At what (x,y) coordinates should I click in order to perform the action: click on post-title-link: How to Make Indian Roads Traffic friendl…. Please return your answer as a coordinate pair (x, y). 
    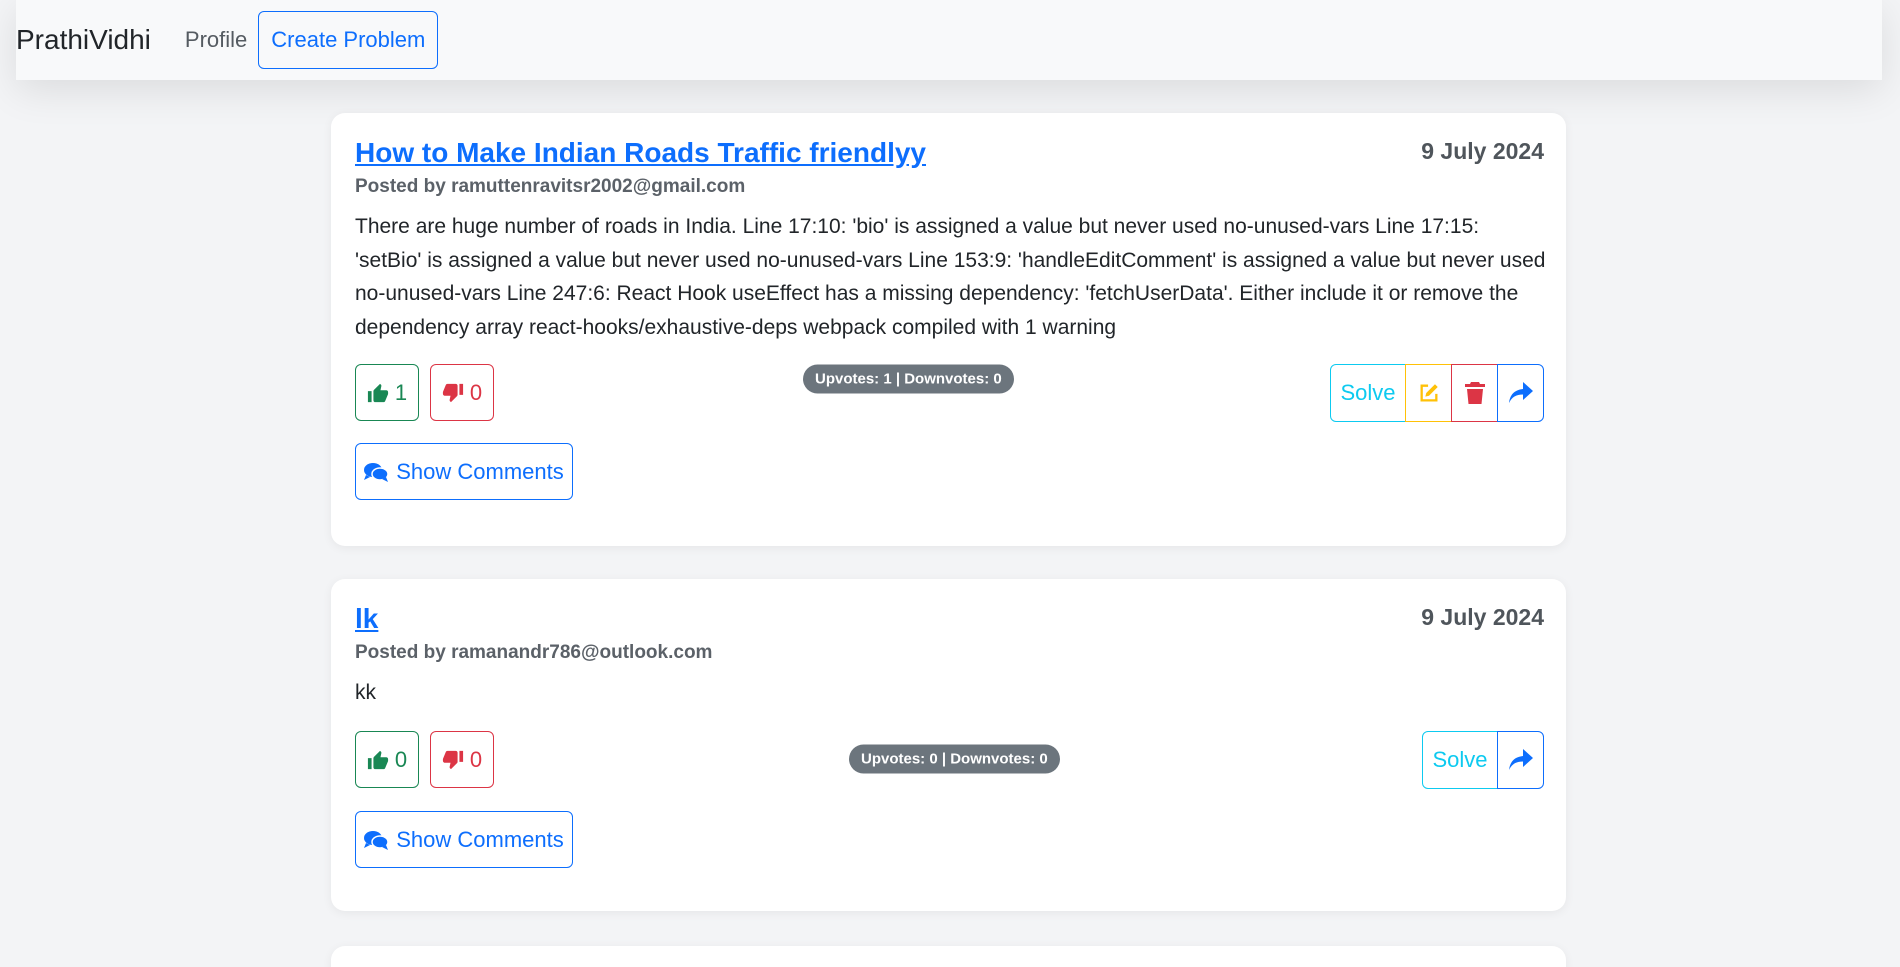
    Looking at the image, I should click on (640, 153).